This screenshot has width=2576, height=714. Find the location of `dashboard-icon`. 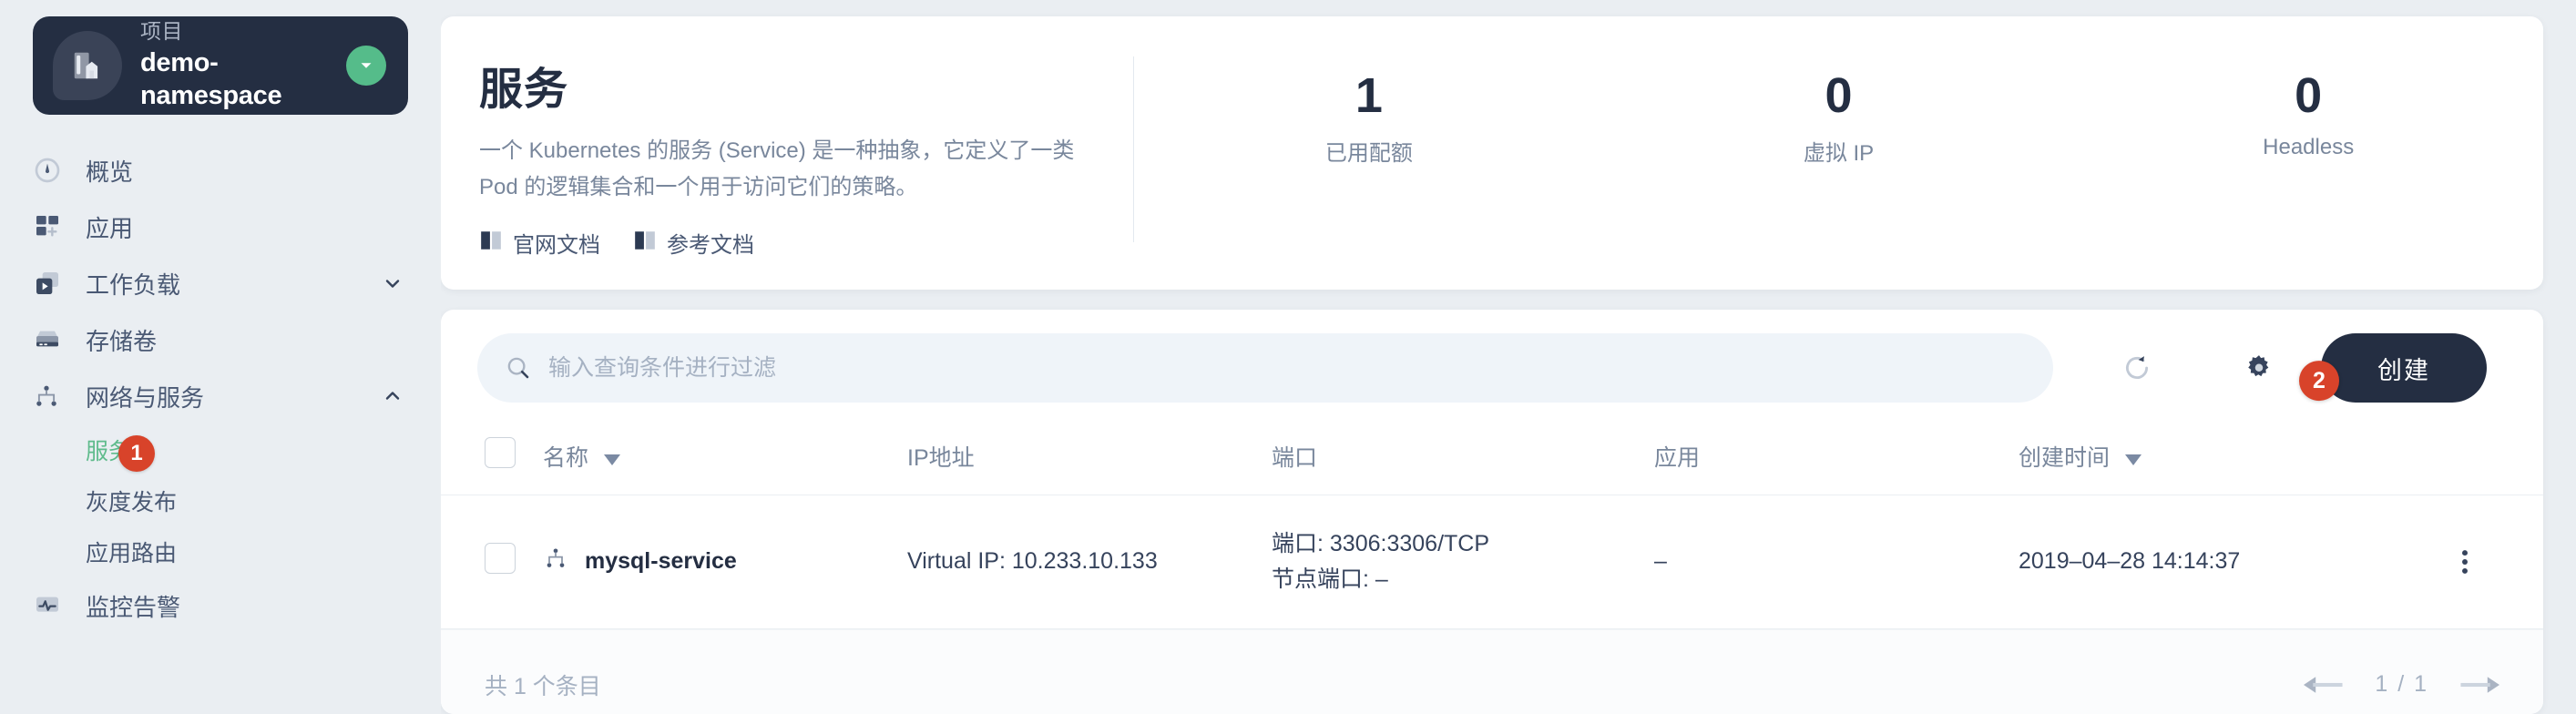

dashboard-icon is located at coordinates (53, 170).